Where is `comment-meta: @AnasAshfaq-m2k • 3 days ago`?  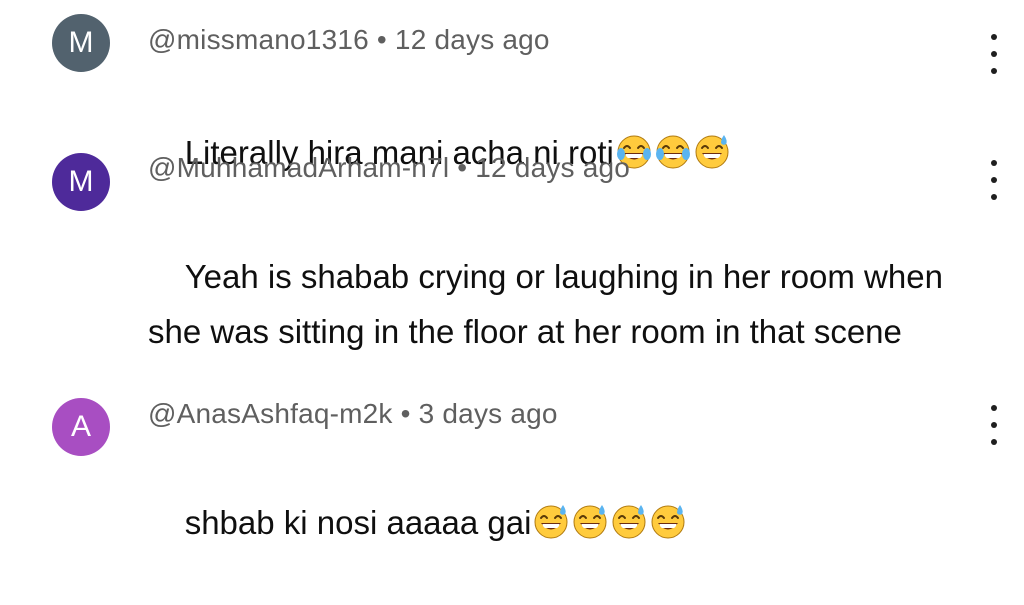 comment-meta: @AnasAshfaq-m2k • 3 days ago is located at coordinates (353, 414).